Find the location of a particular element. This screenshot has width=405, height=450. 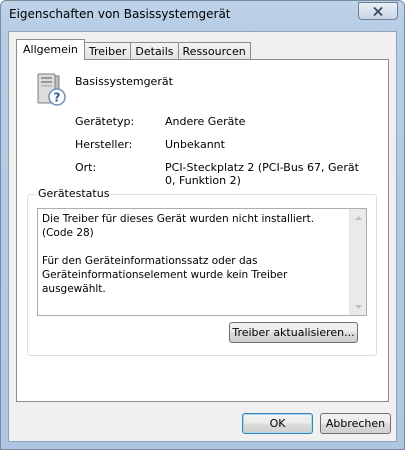

device-status-label: Gerätestatus is located at coordinates (74, 193).